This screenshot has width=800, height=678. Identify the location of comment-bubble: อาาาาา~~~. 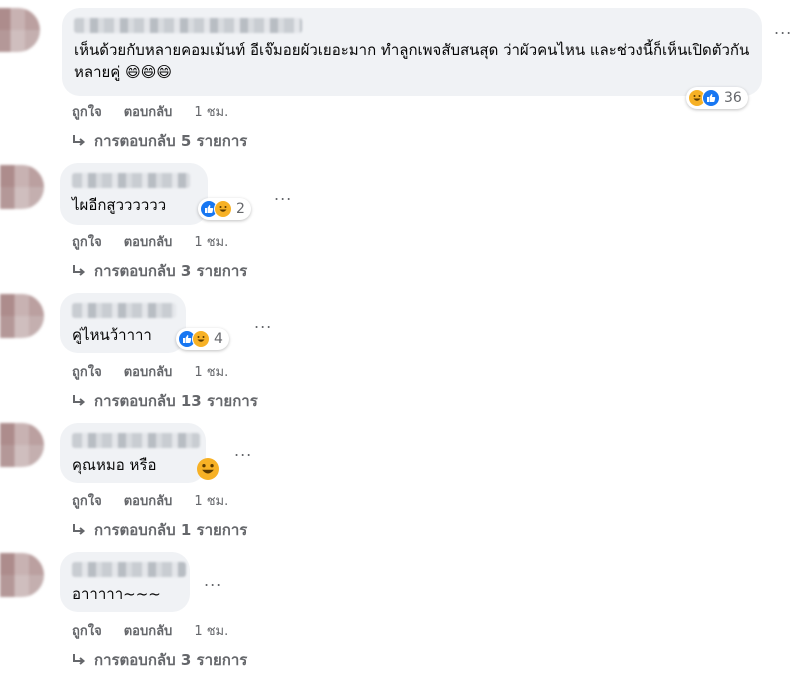
(125, 582).